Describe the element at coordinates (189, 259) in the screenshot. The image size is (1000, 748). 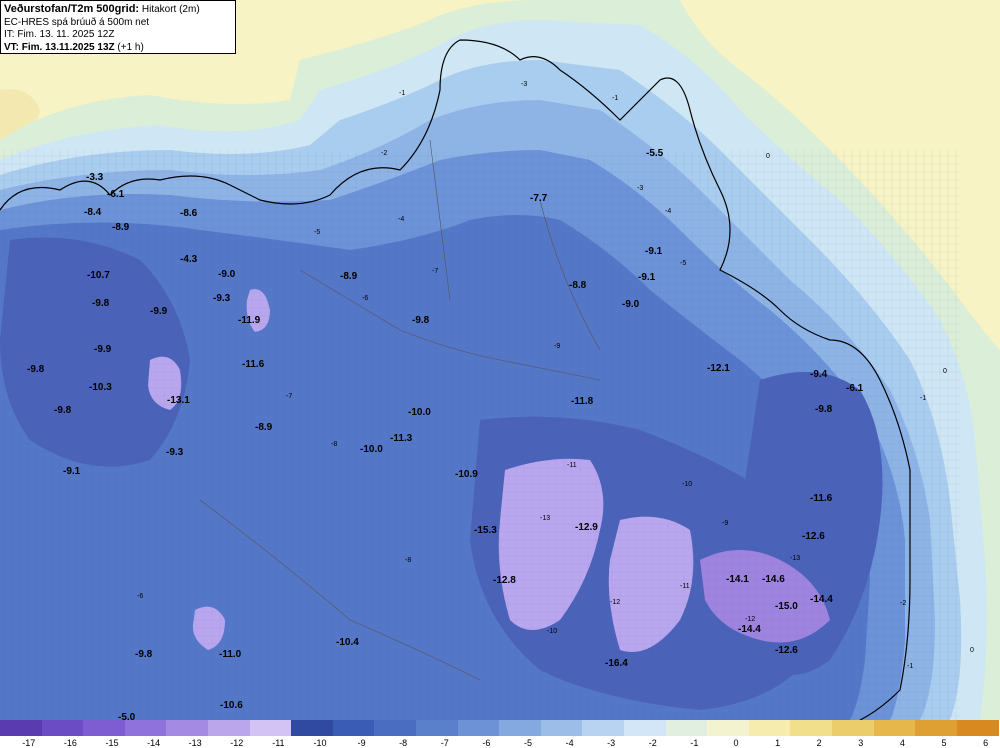
I see `temp-label: -4.3` at that location.